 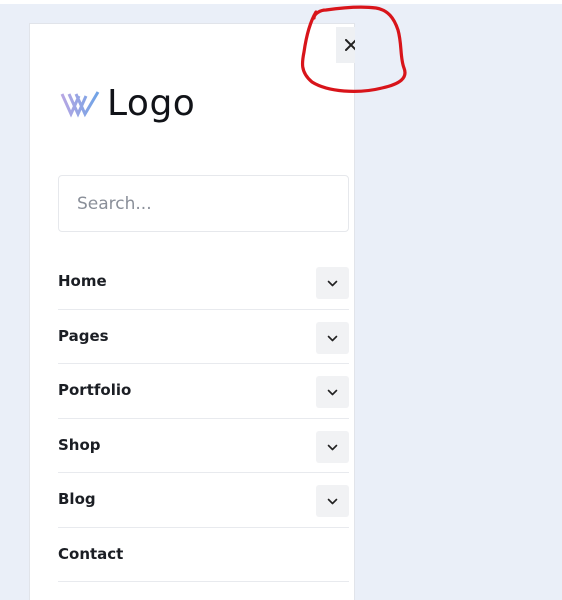 I want to click on nav-item-label: Contact, so click(x=90, y=554).